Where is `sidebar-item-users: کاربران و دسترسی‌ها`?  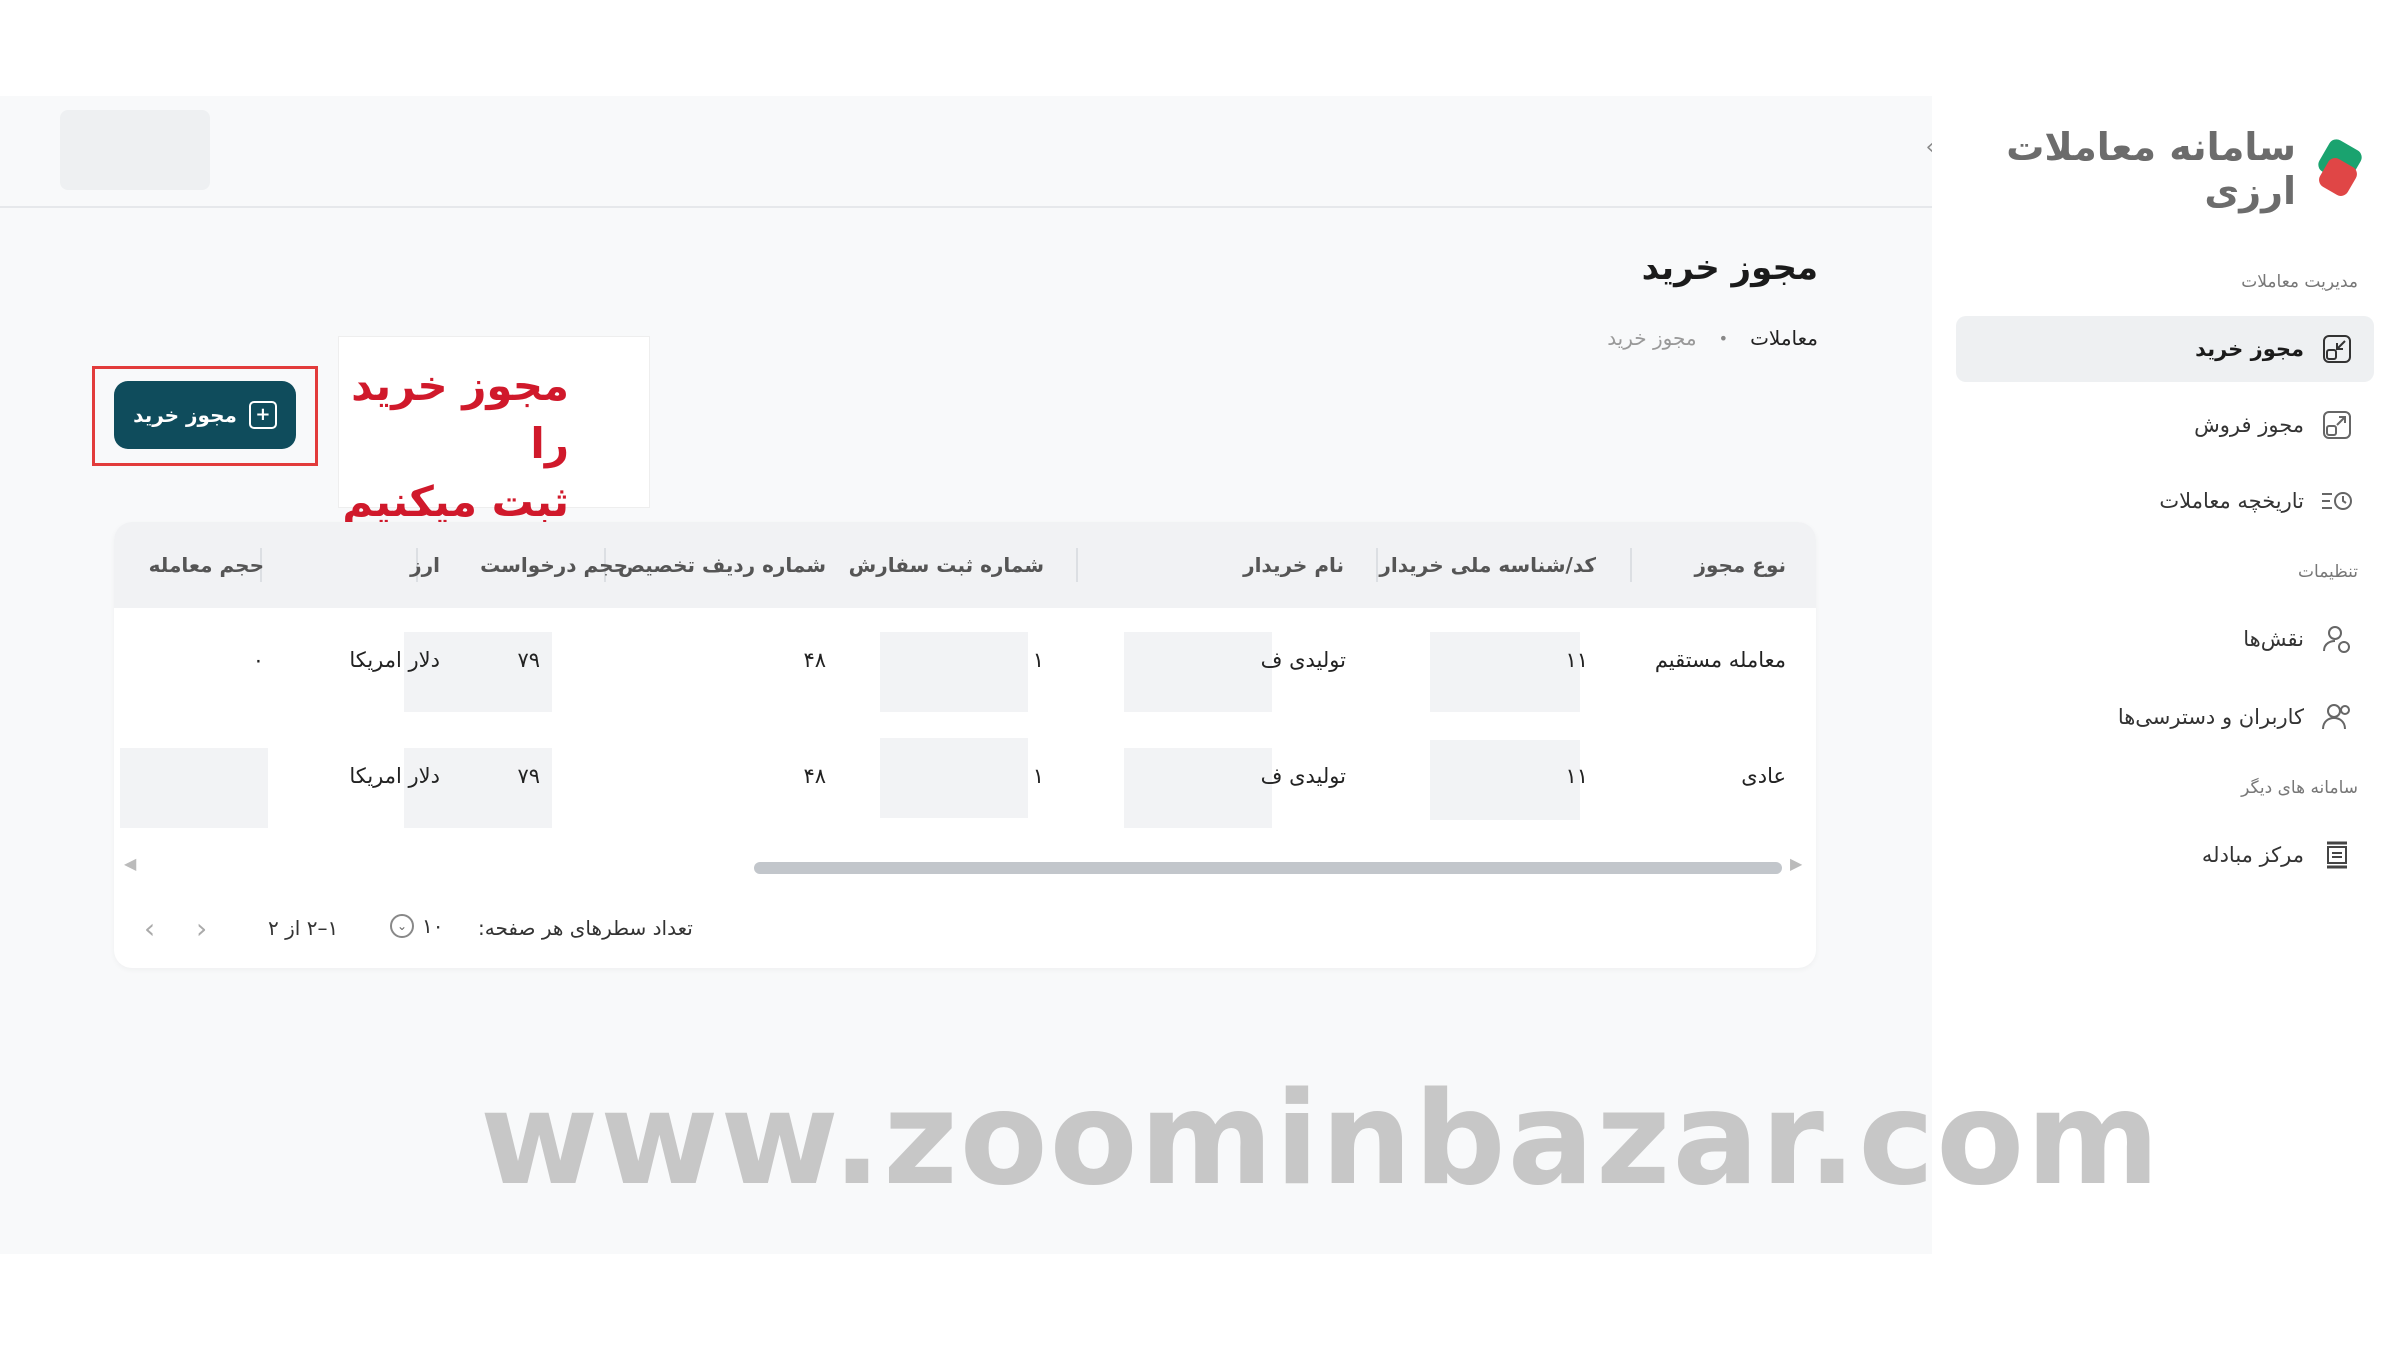
sidebar-item-users: کاربران و دسترسی‌ها is located at coordinates (2165, 717).